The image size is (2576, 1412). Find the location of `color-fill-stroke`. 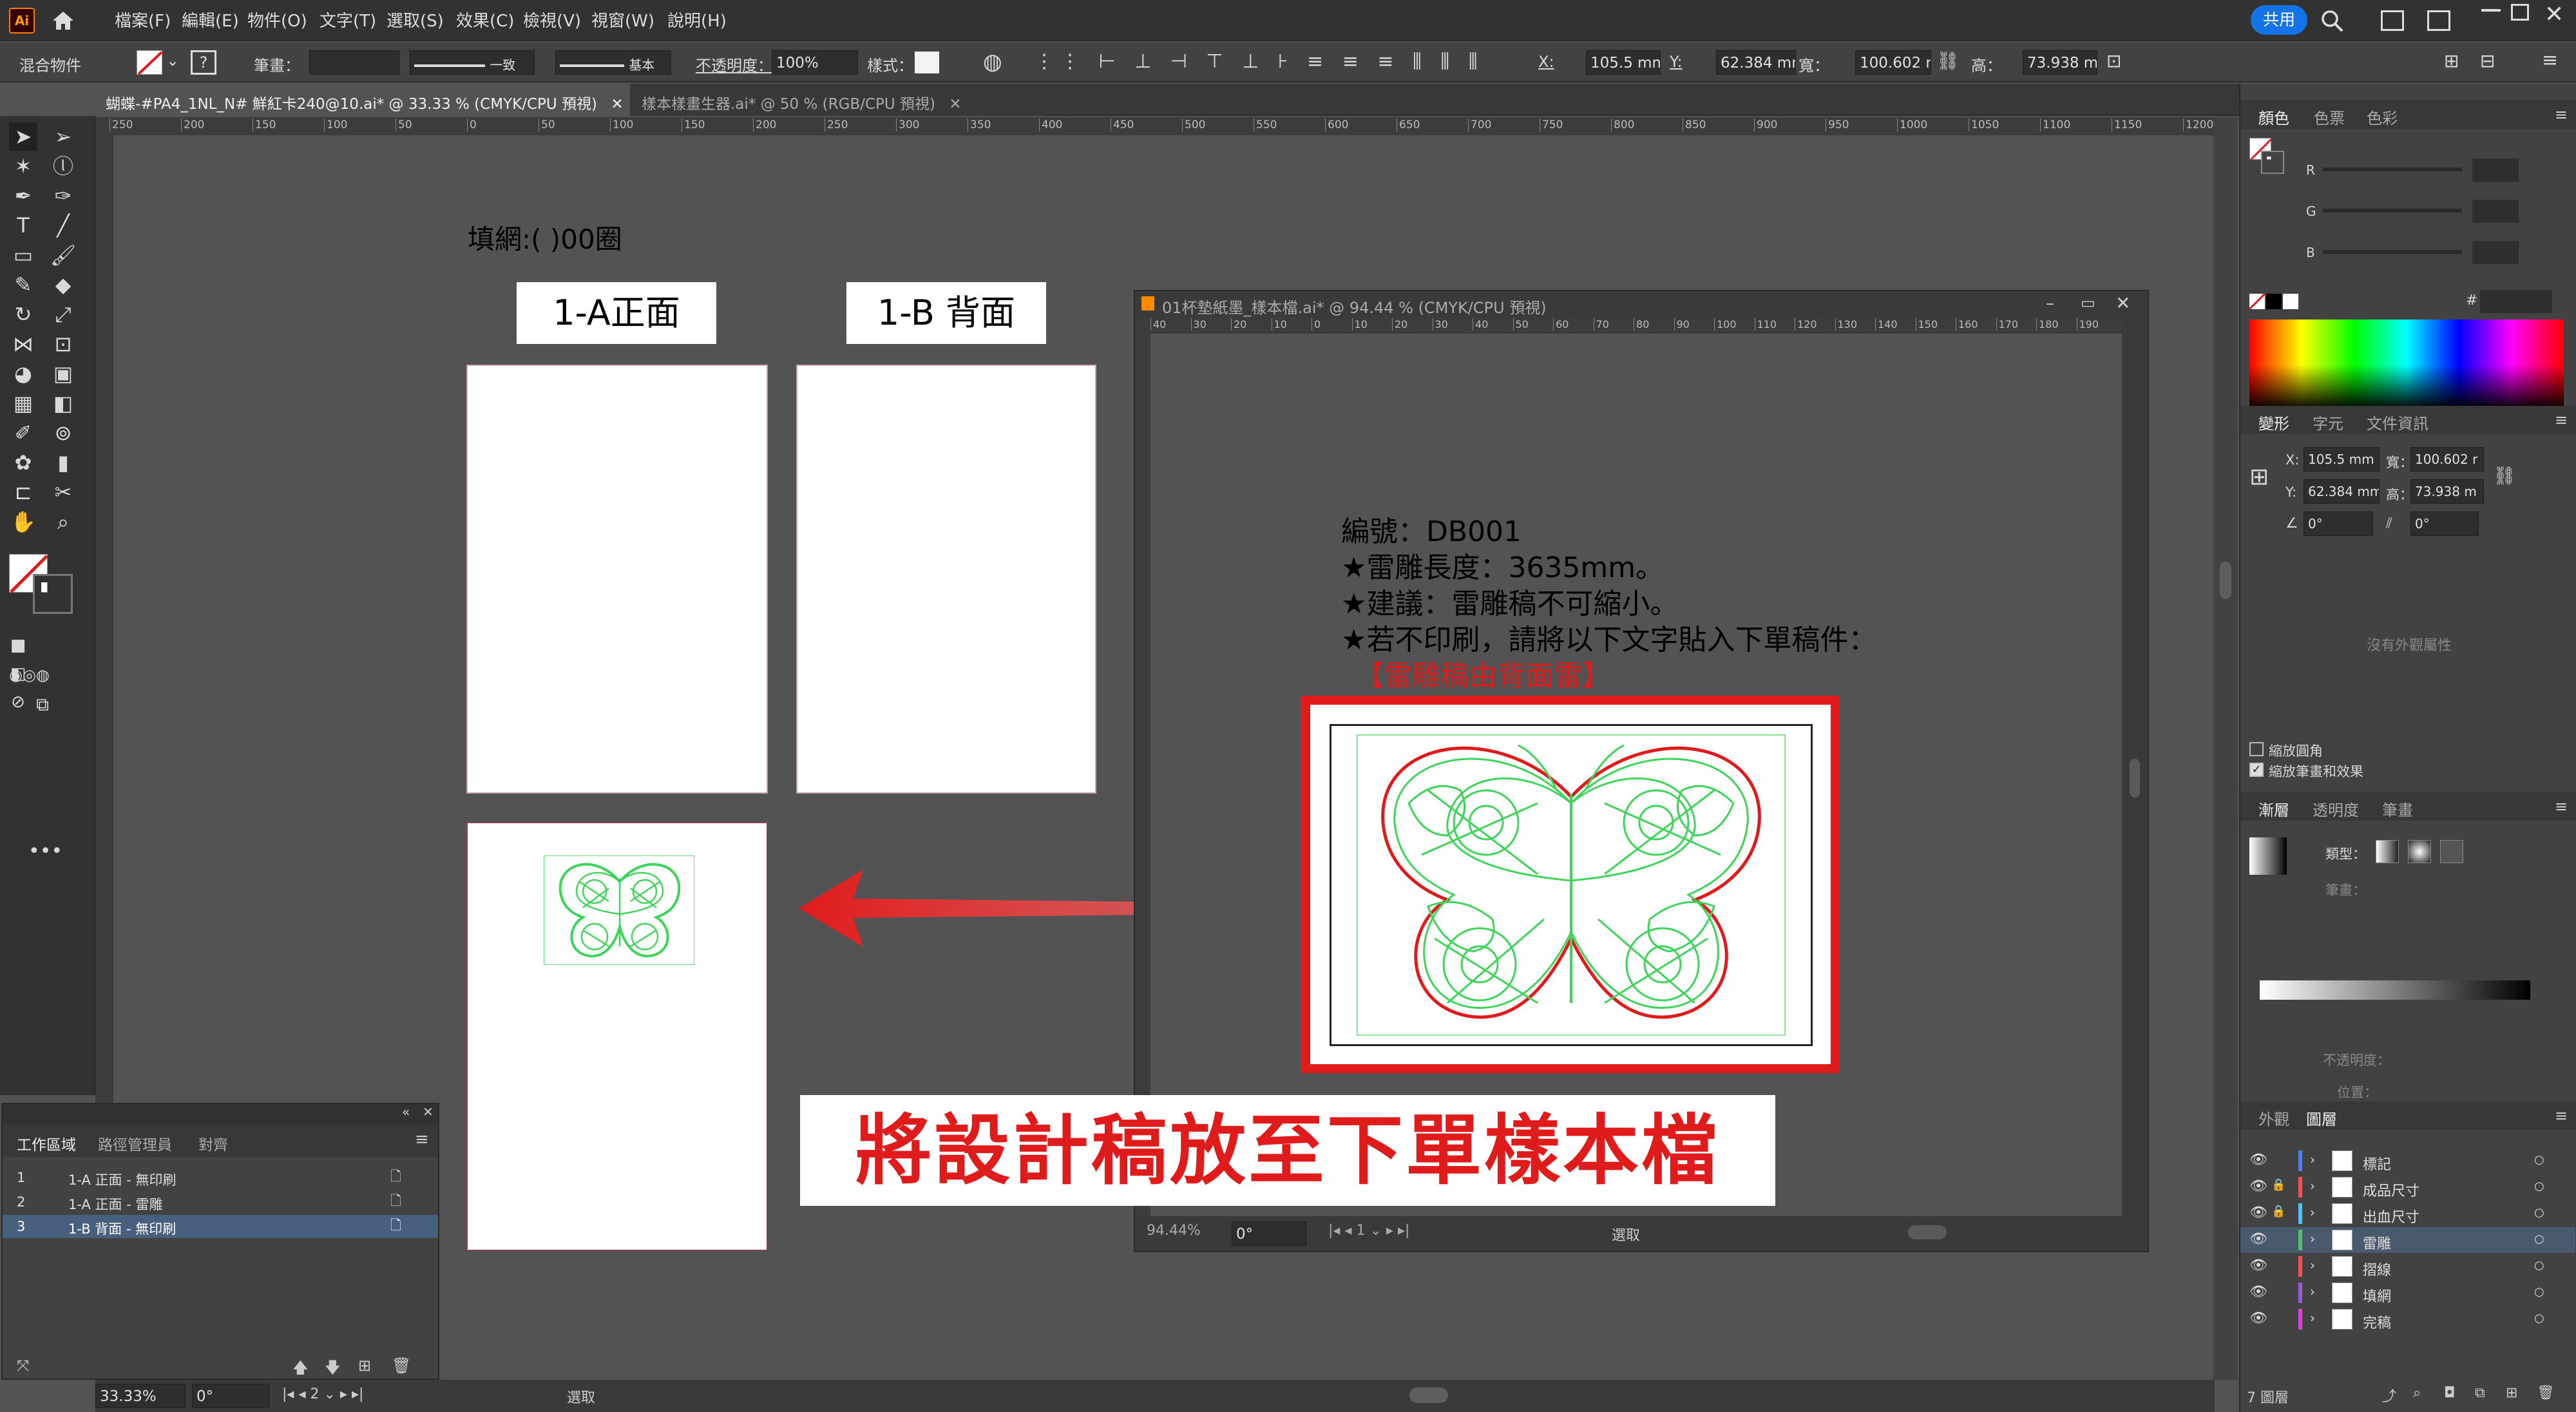

color-fill-stroke is located at coordinates (2268, 157).